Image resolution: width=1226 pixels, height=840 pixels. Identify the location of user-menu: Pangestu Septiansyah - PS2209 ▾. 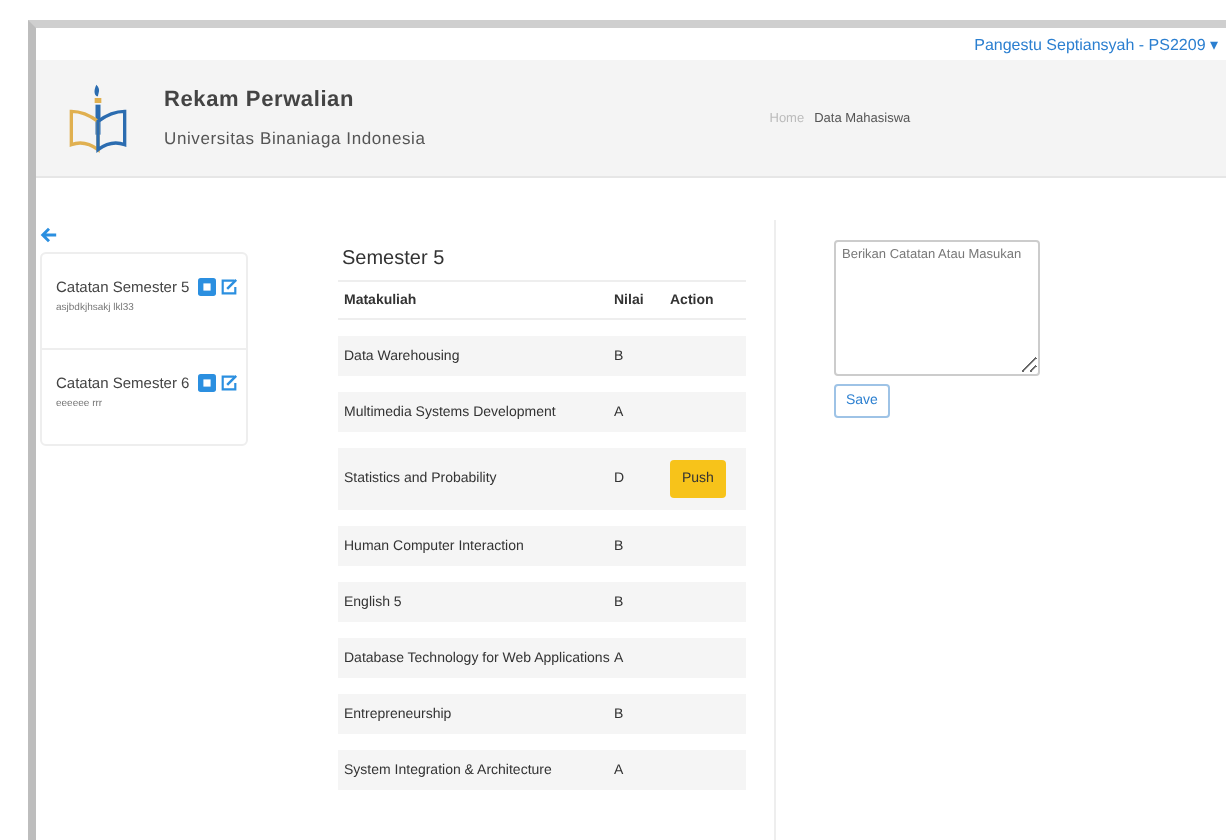
(1096, 44).